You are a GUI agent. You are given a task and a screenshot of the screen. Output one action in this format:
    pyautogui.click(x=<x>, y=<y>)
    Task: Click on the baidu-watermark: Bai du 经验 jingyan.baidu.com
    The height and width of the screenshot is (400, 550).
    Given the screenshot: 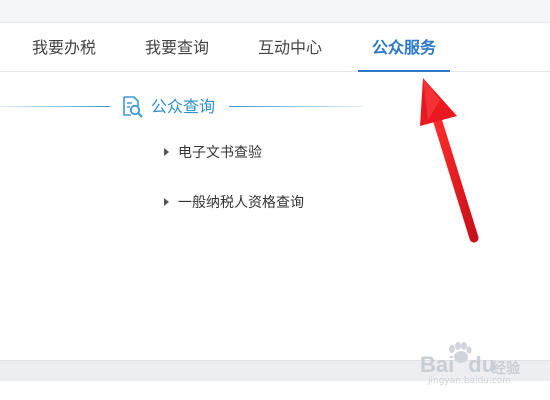 What is the action you would take?
    pyautogui.click(x=475, y=365)
    